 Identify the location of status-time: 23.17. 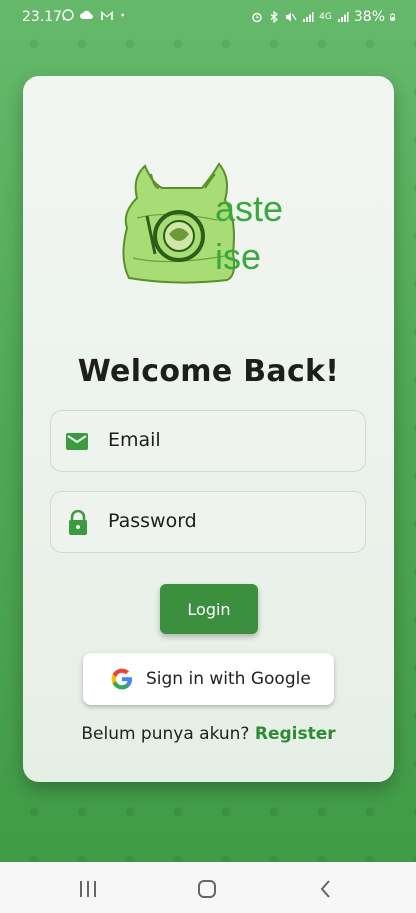
(42, 17).